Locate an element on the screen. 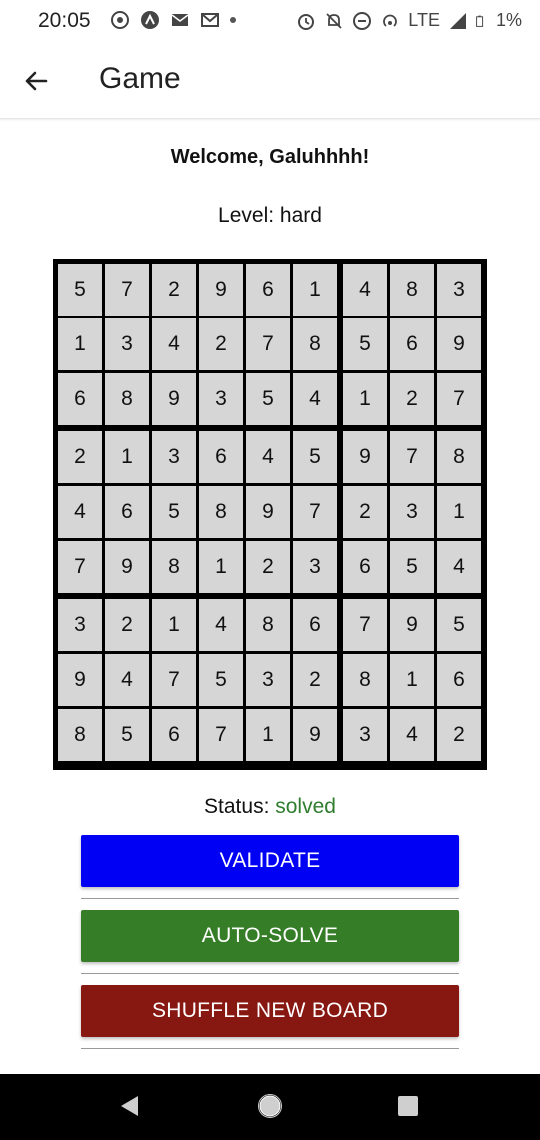 Image resolution: width=540 pixels, height=1140 pixels. status-time: 20:05 is located at coordinates (64, 20).